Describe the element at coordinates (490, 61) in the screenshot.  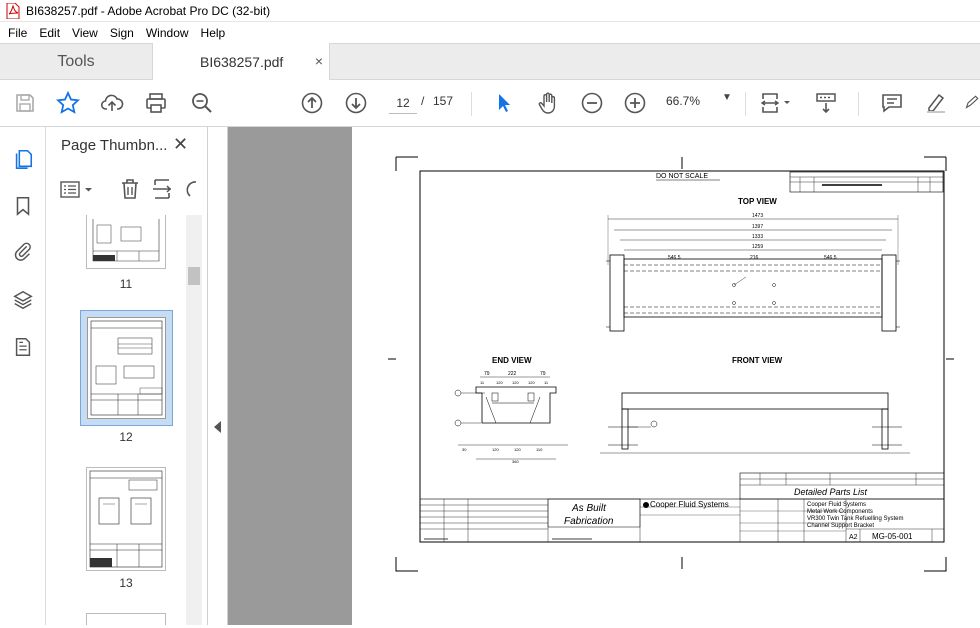
I see `tab-bar: Tools BI638257.pdf ×` at that location.